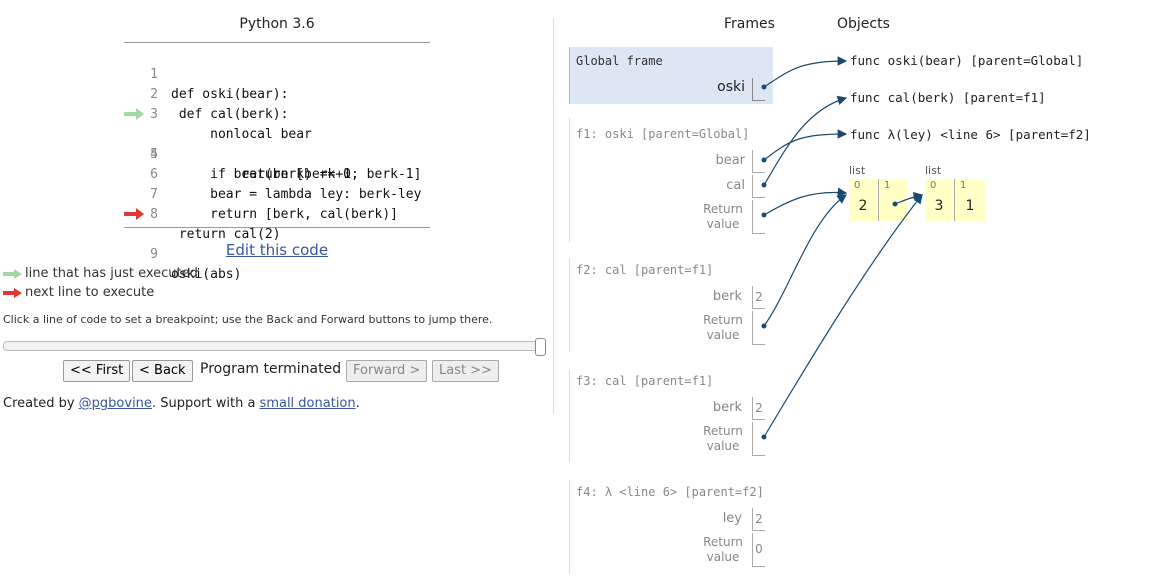 Image resolution: width=1168 pixels, height=580 pixels. I want to click on list-2-cell-0: 0 3, so click(939, 200).